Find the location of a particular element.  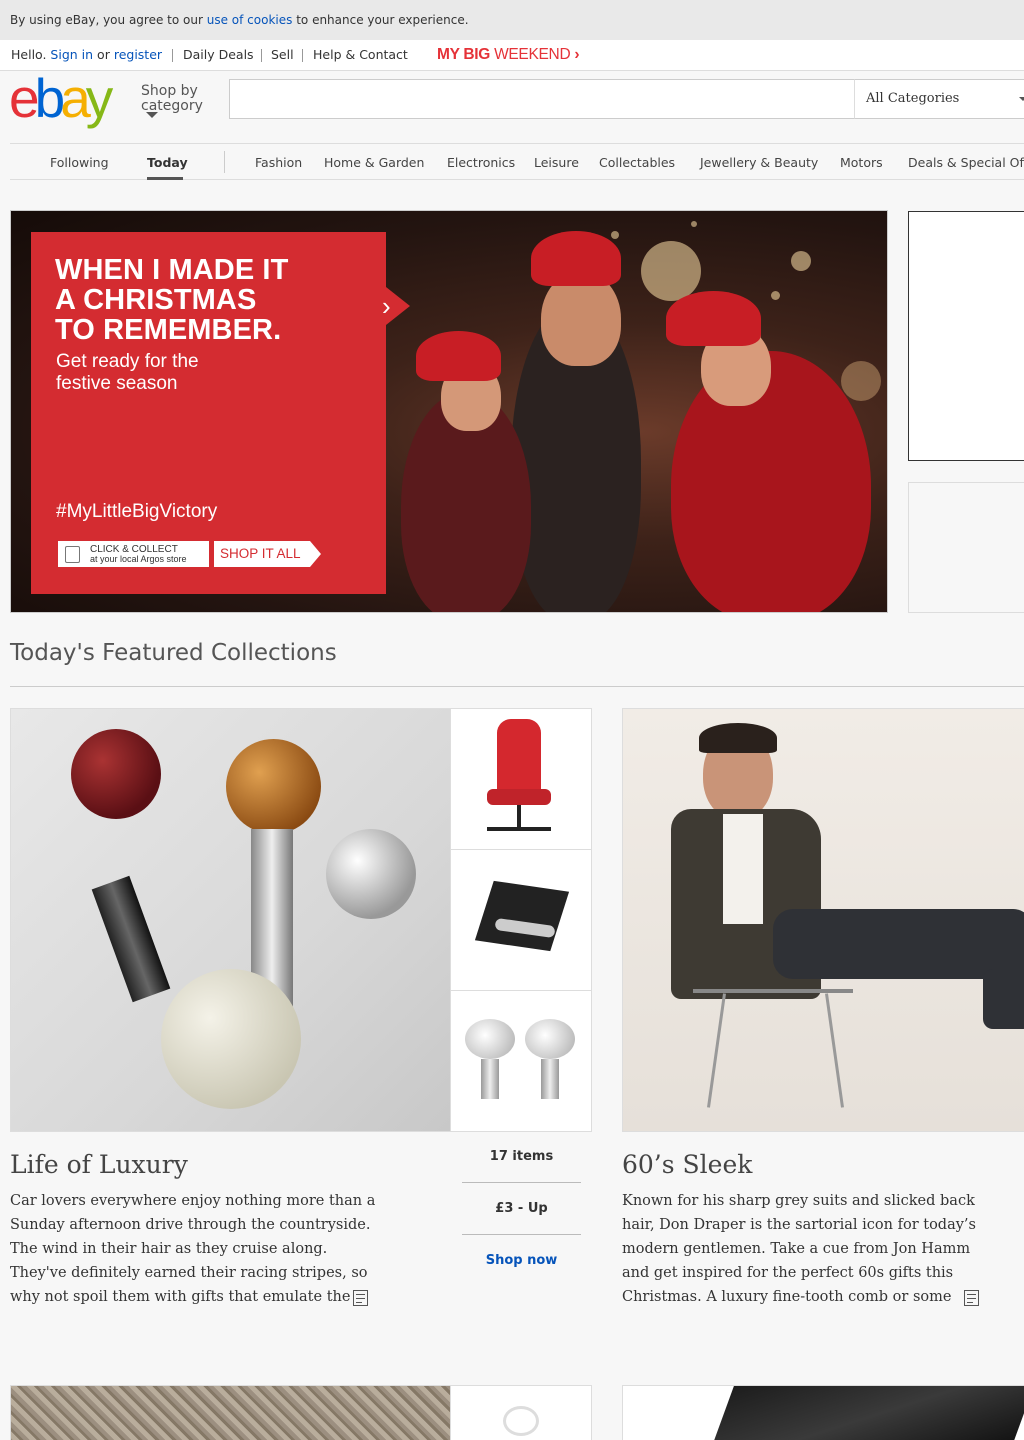

or-text: or is located at coordinates (103, 54).